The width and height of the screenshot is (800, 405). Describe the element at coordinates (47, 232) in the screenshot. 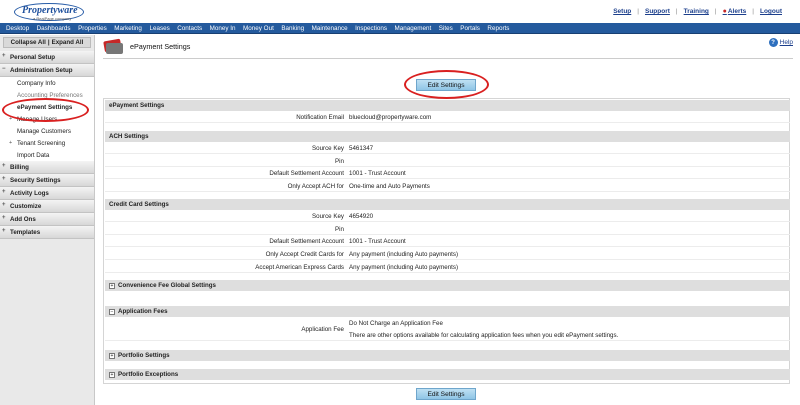

I see `sidebar-section-templates: + Templates` at that location.